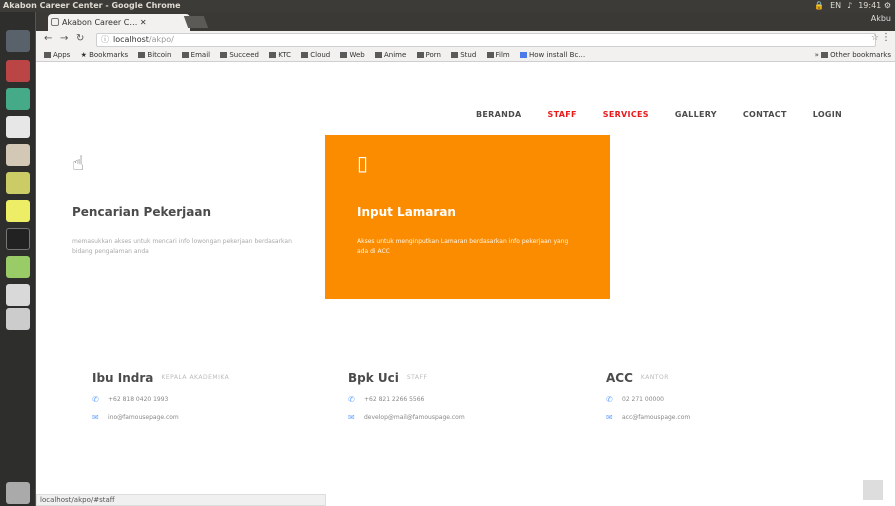 This screenshot has width=895, height=506. I want to click on window-title: Akabon Career Center - Google Chrome, so click(92, 5).